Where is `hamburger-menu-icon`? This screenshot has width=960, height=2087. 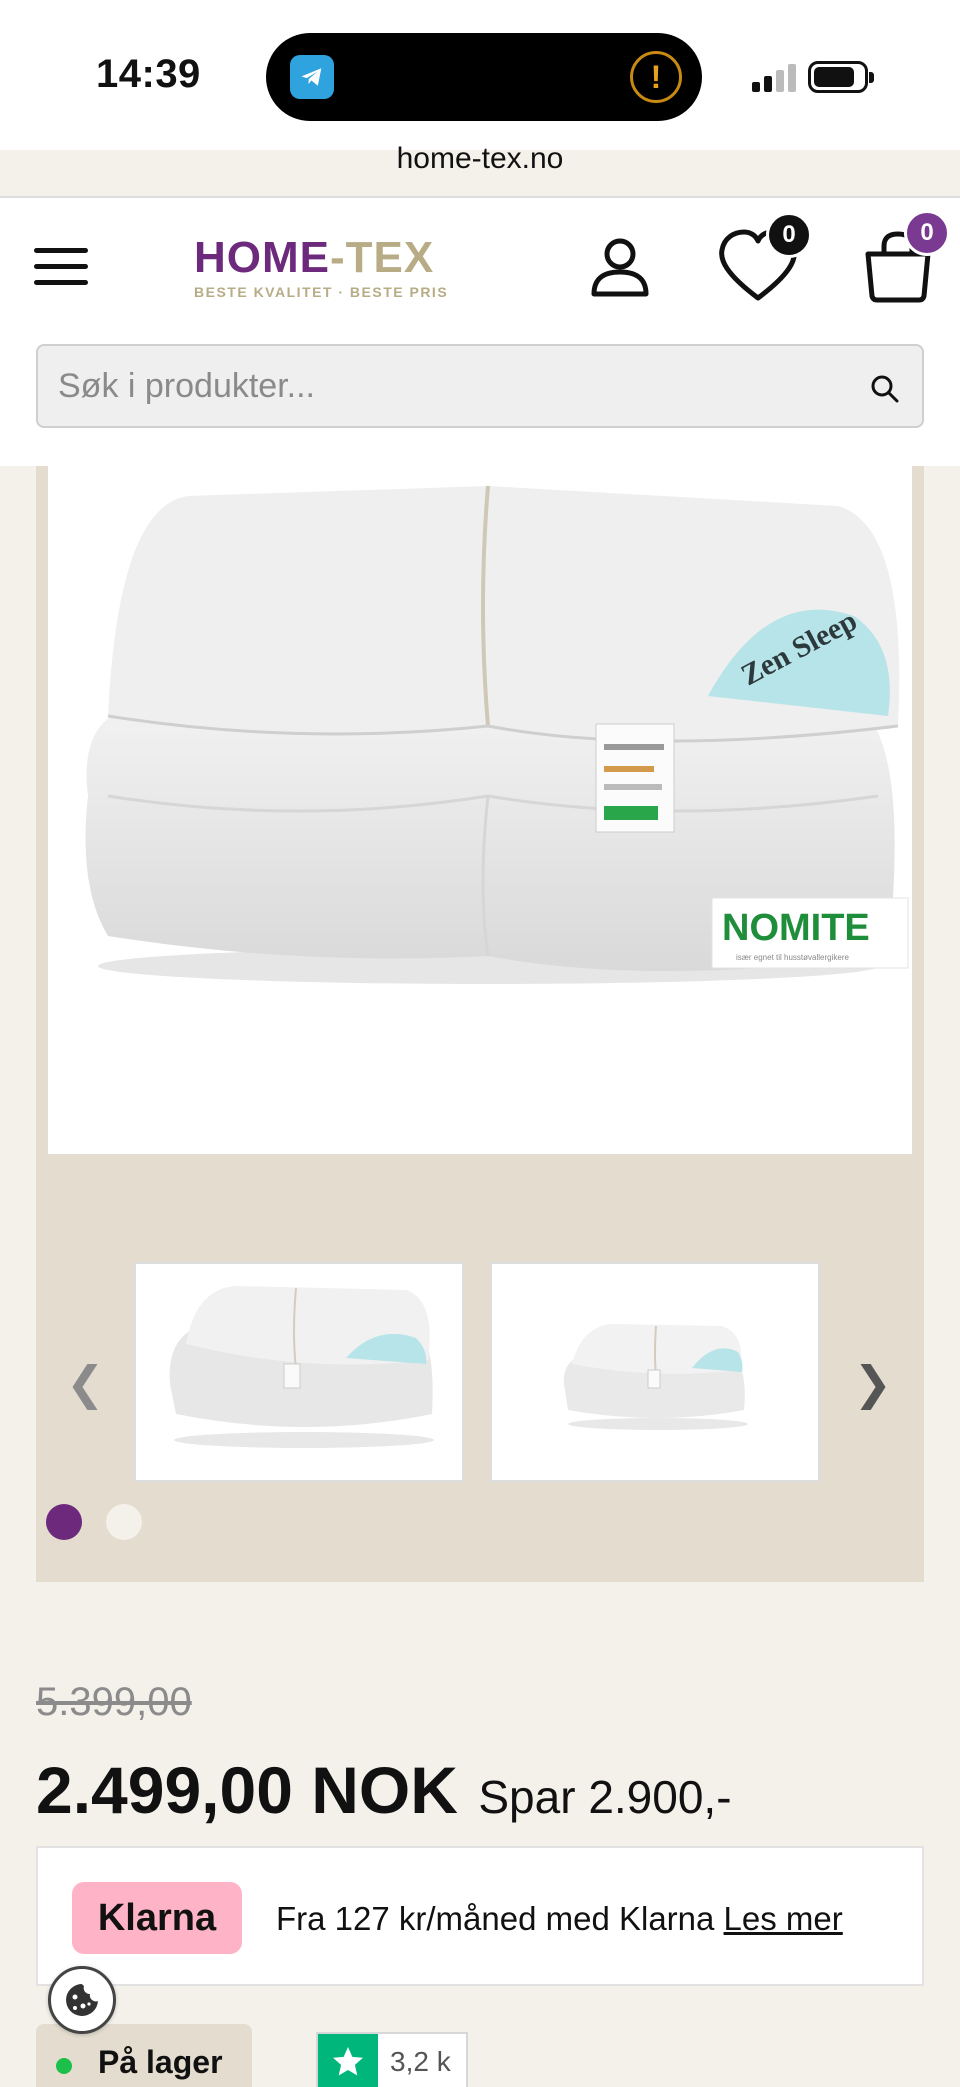
hamburger-menu-icon is located at coordinates (61, 266).